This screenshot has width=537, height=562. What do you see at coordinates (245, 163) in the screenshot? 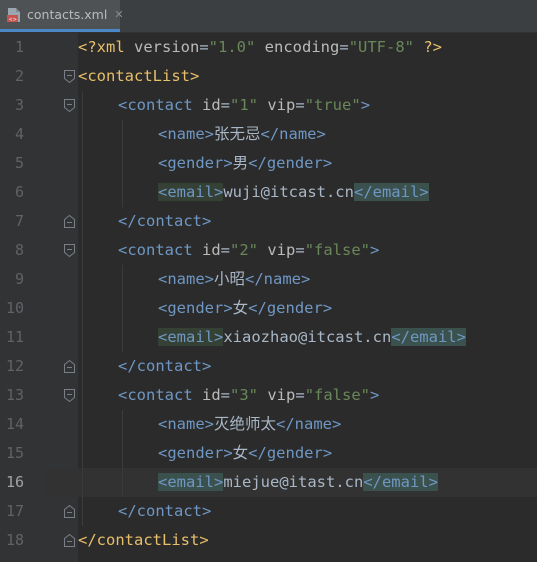
I see `code-text: <gender>男</gender>` at bounding box center [245, 163].